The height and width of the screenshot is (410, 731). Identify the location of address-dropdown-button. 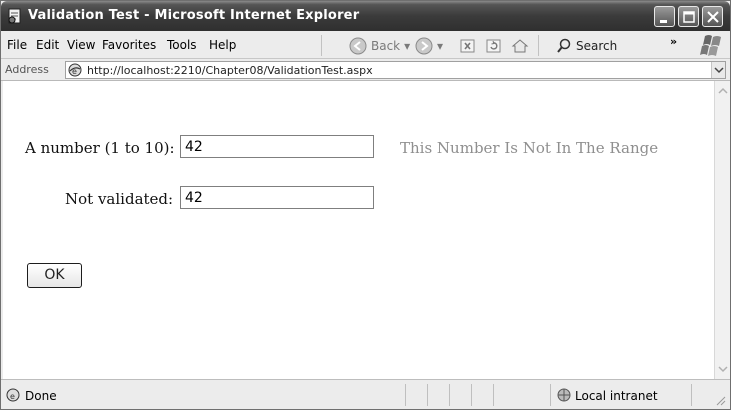
(718, 70).